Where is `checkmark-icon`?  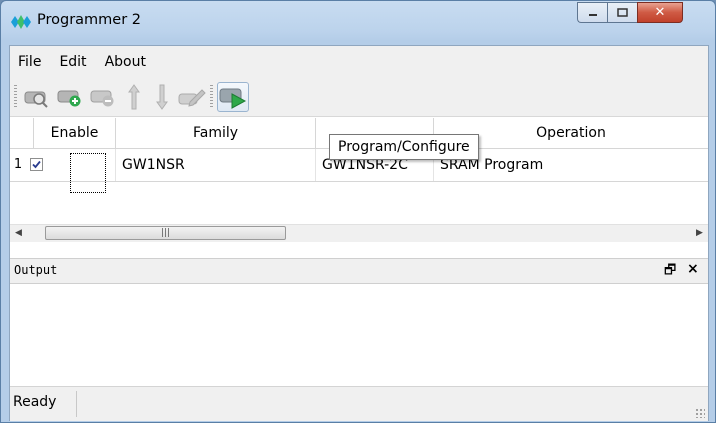
checkmark-icon is located at coordinates (36, 164).